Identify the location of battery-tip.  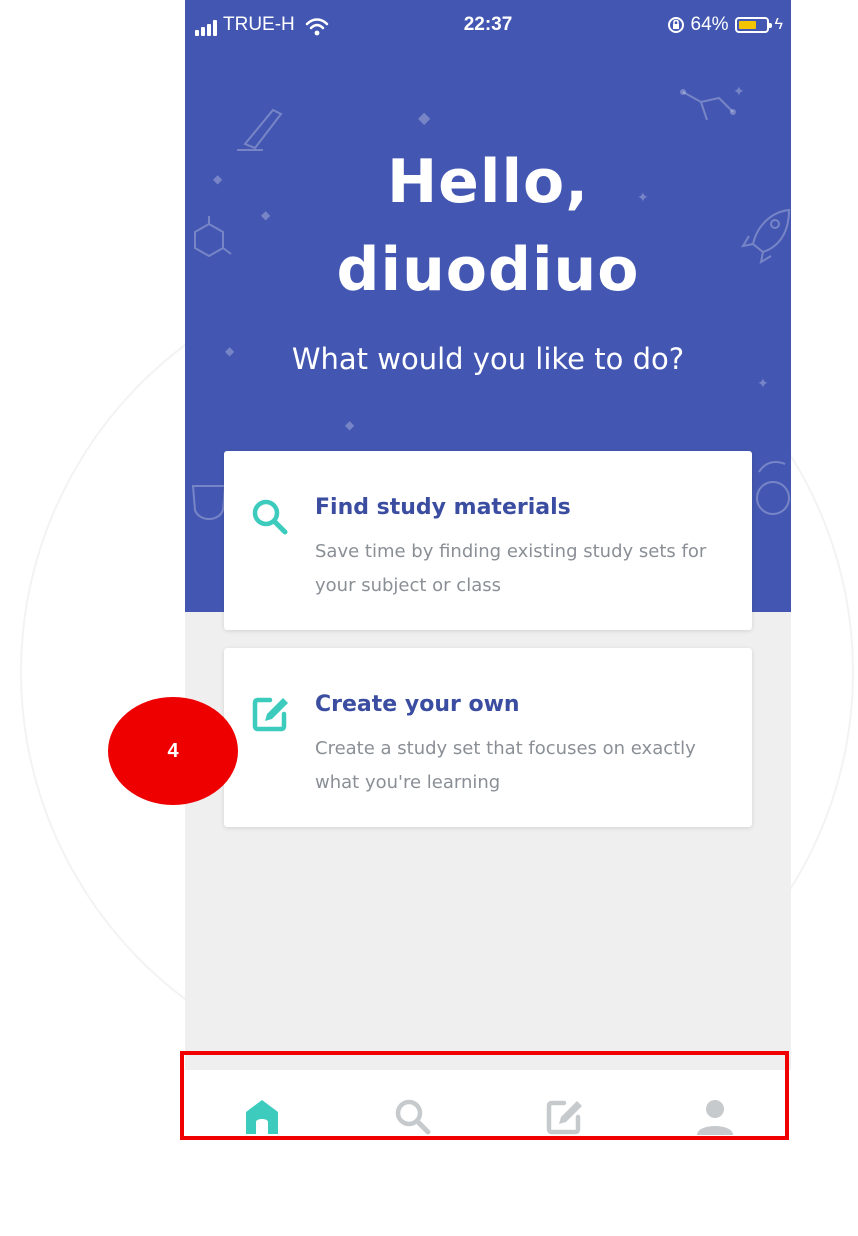
(770, 25).